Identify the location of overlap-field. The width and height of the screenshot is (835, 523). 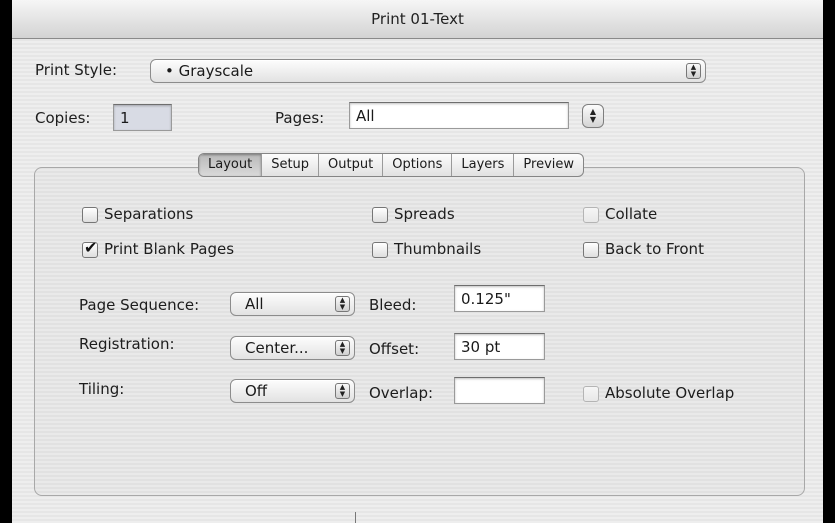
(499, 390).